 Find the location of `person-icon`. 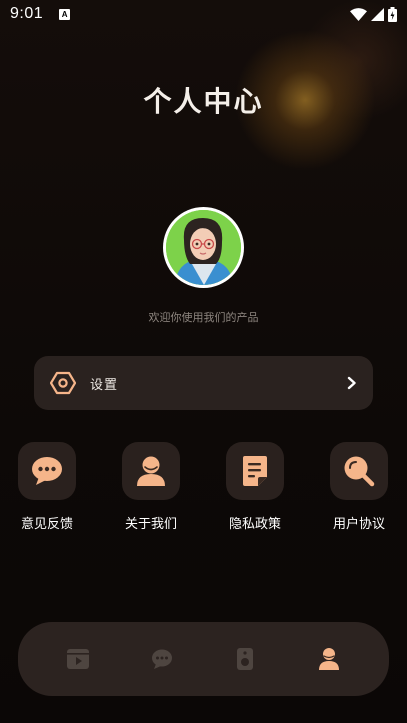

person-icon is located at coordinates (151, 471).